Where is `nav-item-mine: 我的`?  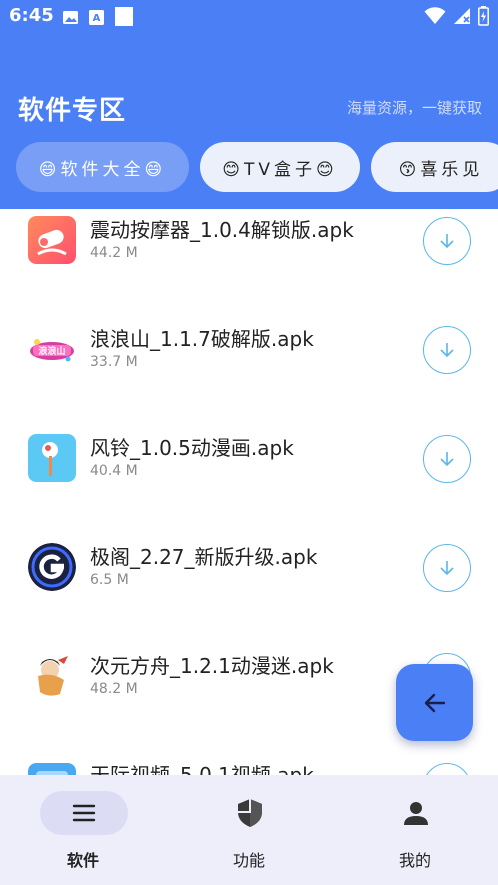 nav-item-mine: 我的 is located at coordinates (415, 830).